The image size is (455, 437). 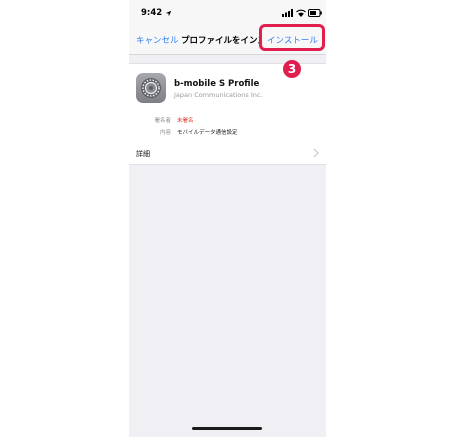 What do you see at coordinates (287, 13) in the screenshot?
I see `signal-icon` at bounding box center [287, 13].